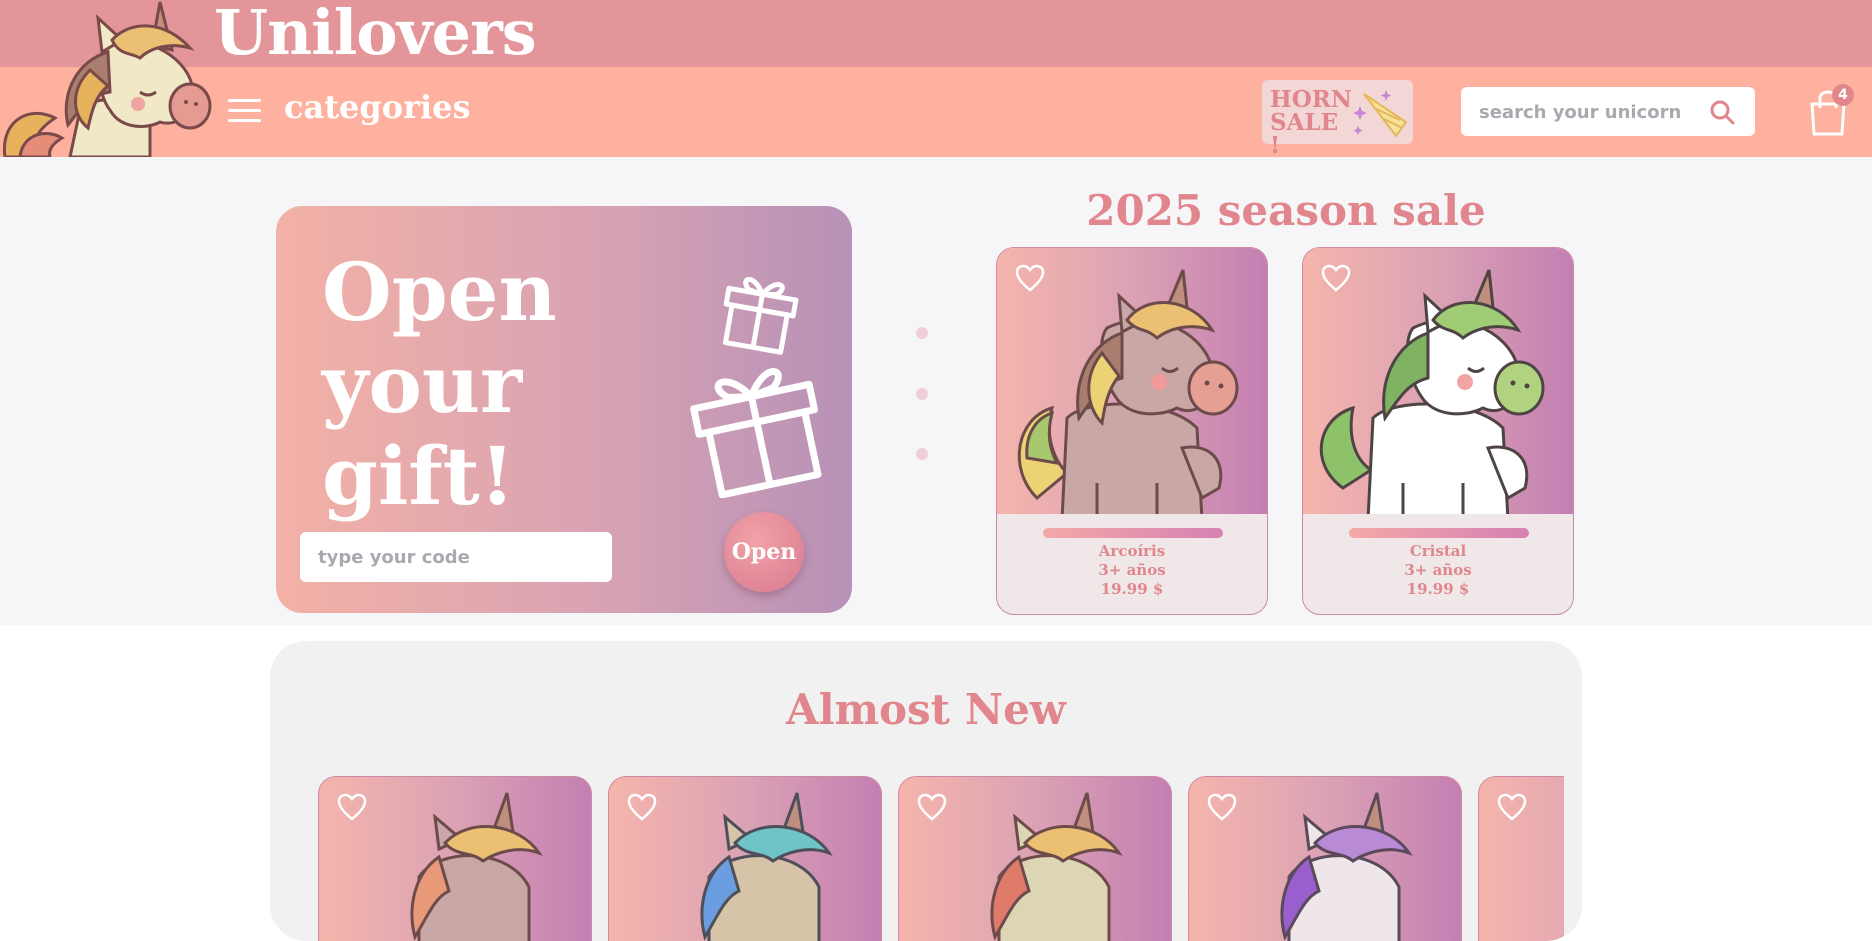  I want to click on open-gift-button: Open, so click(764, 552).